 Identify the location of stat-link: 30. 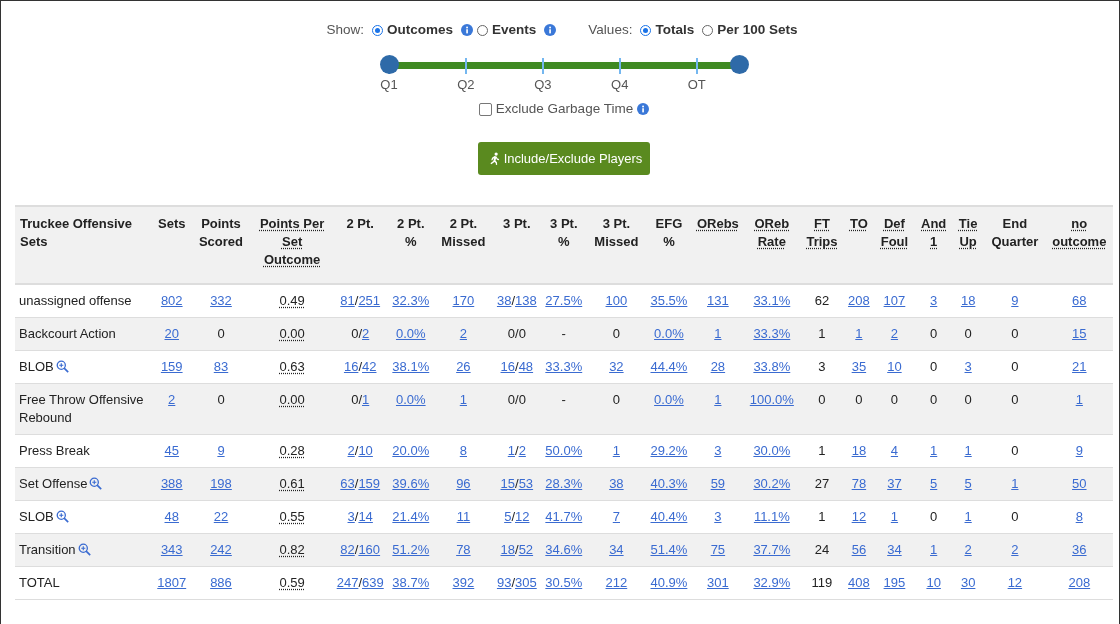
(968, 582).